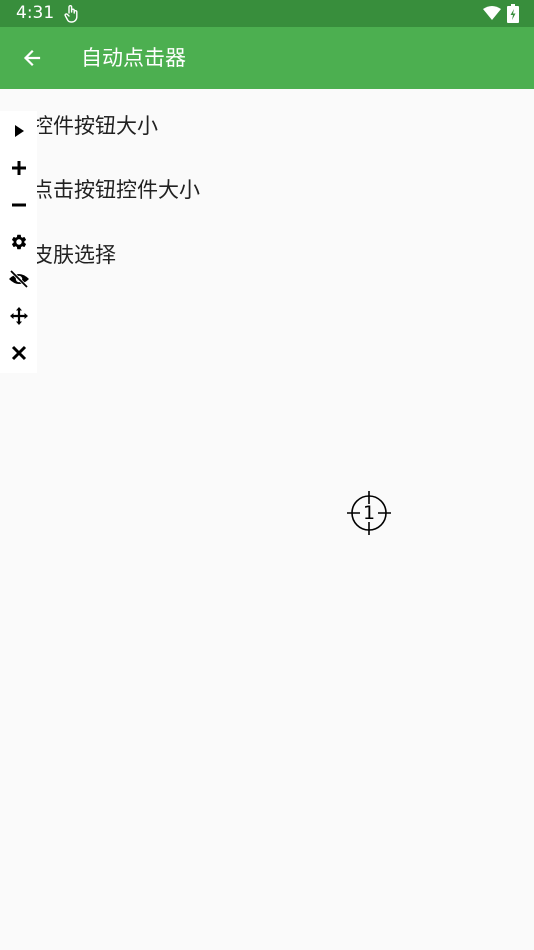 This screenshot has width=534, height=950. What do you see at coordinates (71, 14) in the screenshot?
I see `touch-icon` at bounding box center [71, 14].